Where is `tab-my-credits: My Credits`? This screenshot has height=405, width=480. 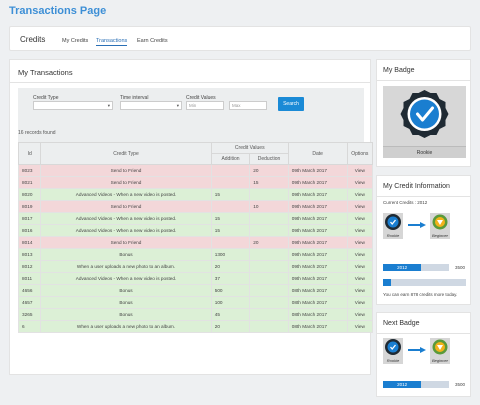 tab-my-credits: My Credits is located at coordinates (75, 41).